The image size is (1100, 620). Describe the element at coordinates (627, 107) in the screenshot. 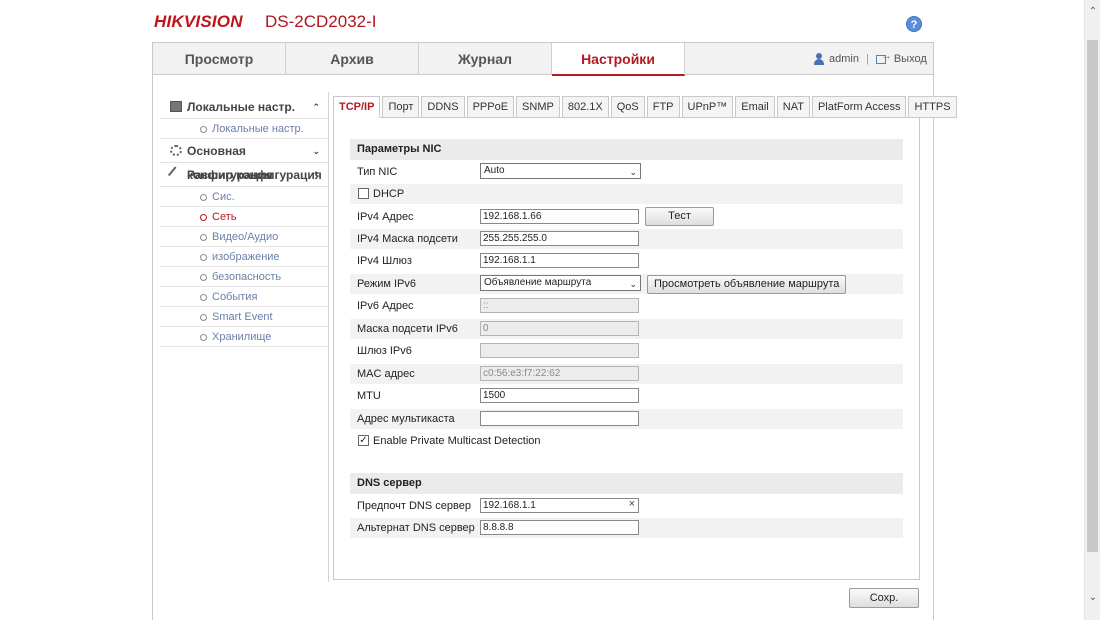

I see `tab-qos: QoS` at that location.